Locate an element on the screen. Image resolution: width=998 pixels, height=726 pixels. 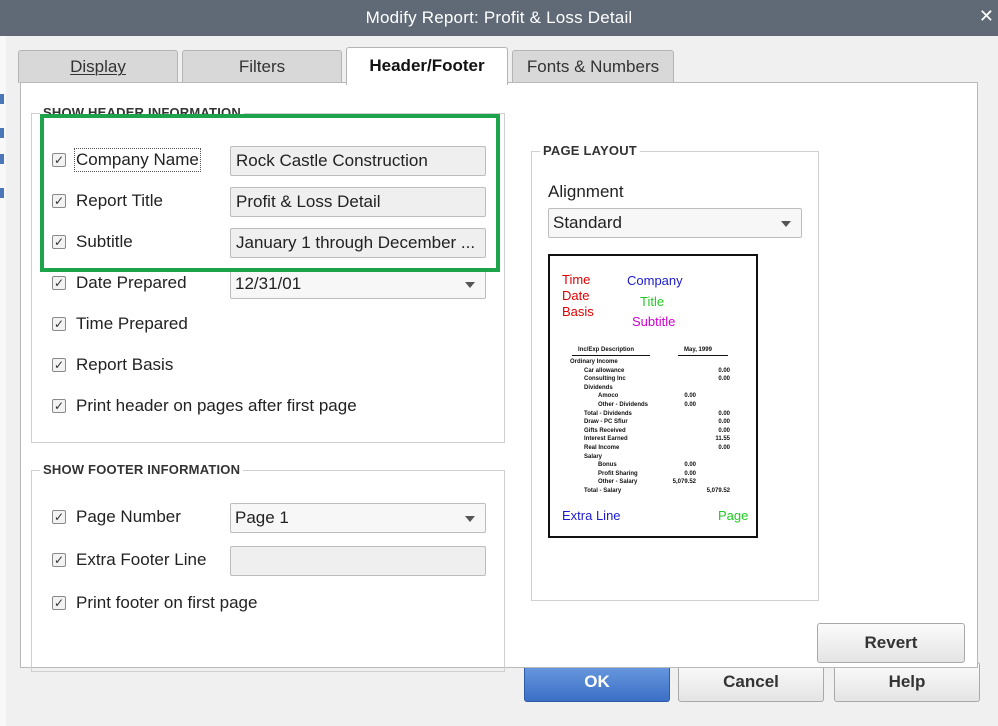
preview-title: Title is located at coordinates (652, 301).